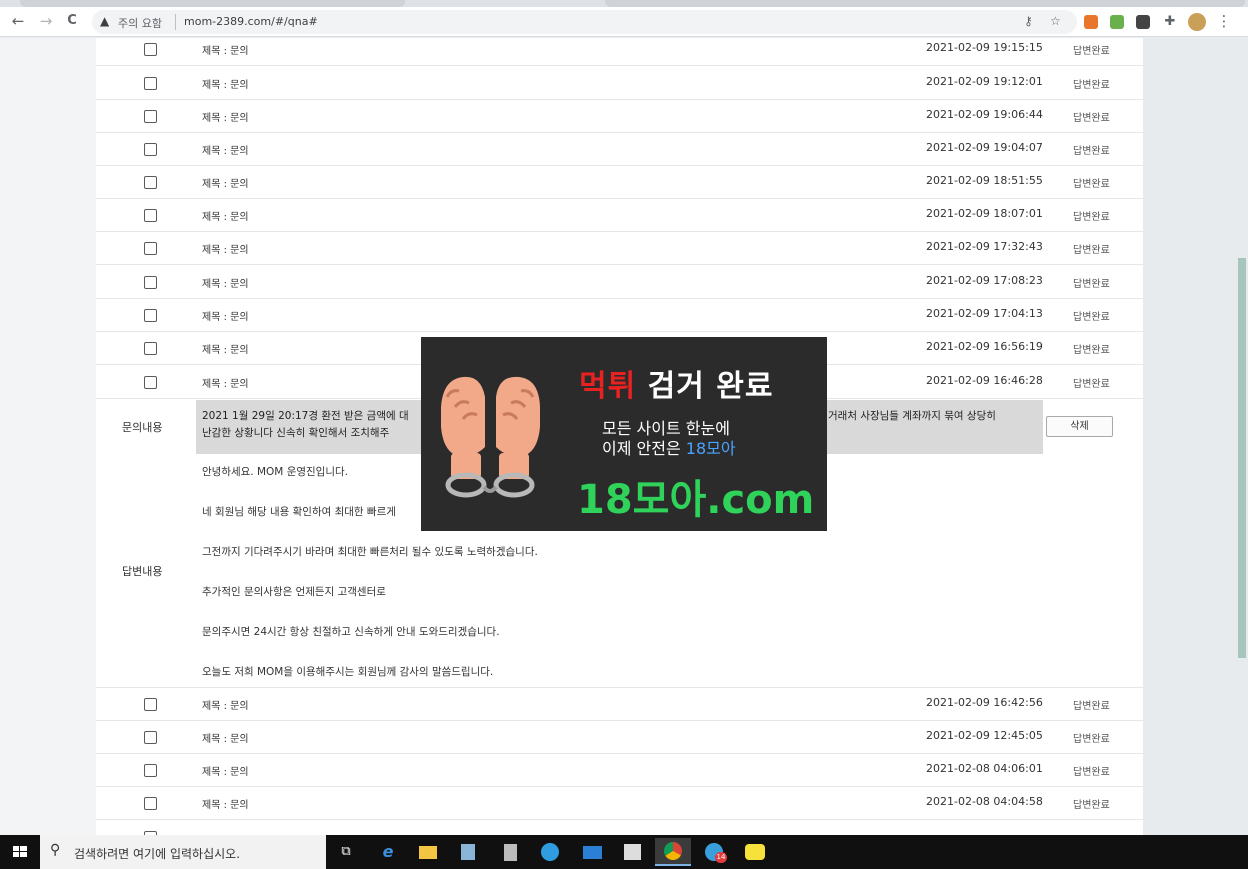 The height and width of the screenshot is (869, 1248). What do you see at coordinates (510, 852) in the screenshot?
I see `calculator-icon` at bounding box center [510, 852].